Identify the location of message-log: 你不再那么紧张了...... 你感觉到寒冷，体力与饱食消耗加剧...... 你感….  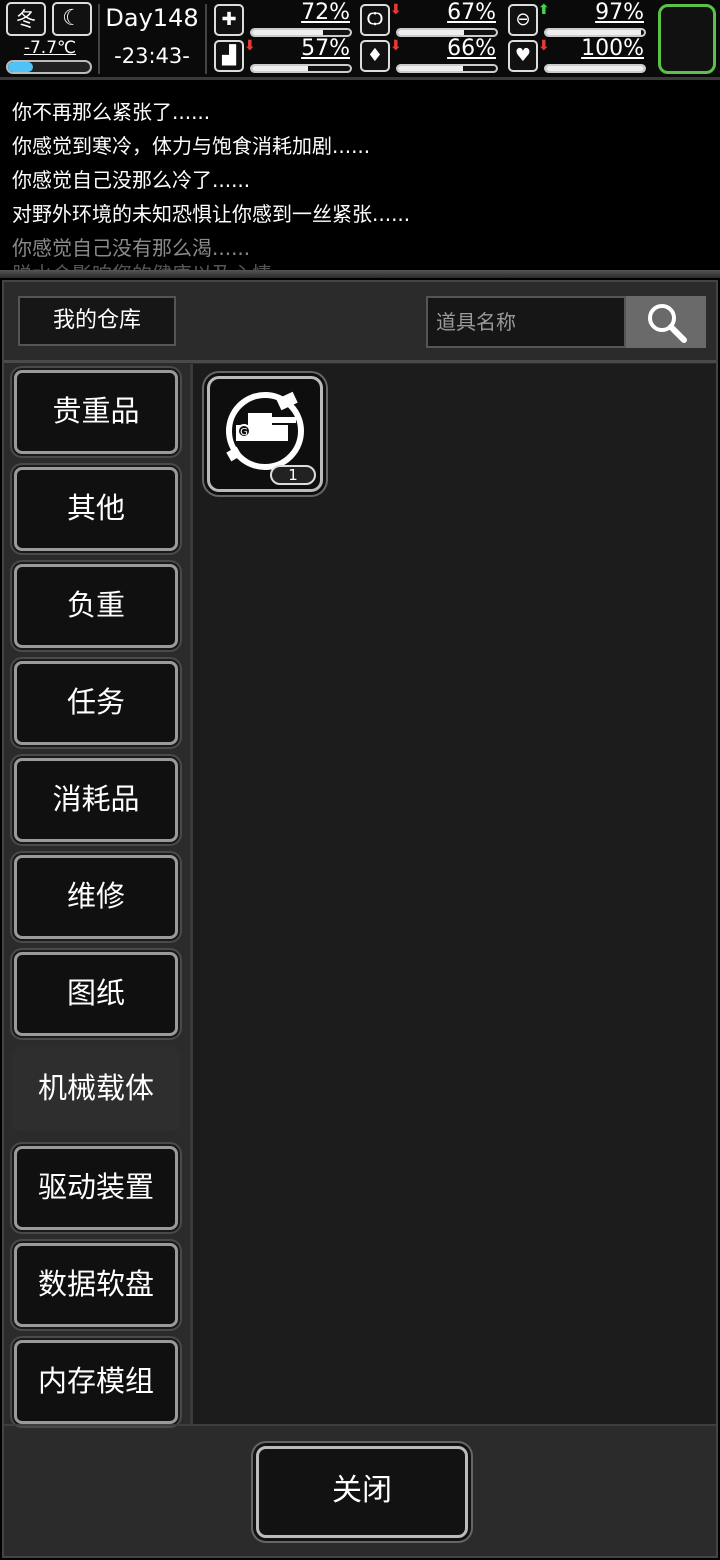
(360, 180).